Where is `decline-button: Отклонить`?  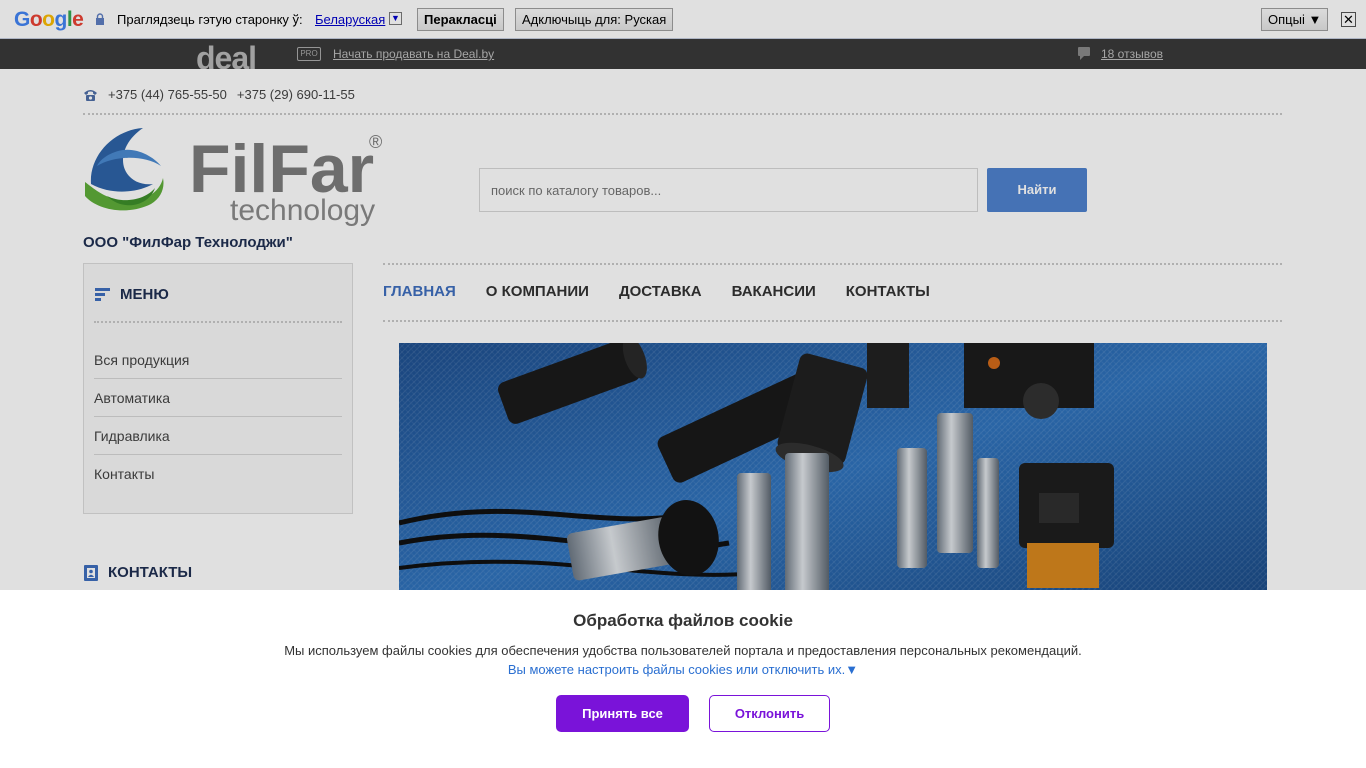 decline-button: Отклонить is located at coordinates (769, 713).